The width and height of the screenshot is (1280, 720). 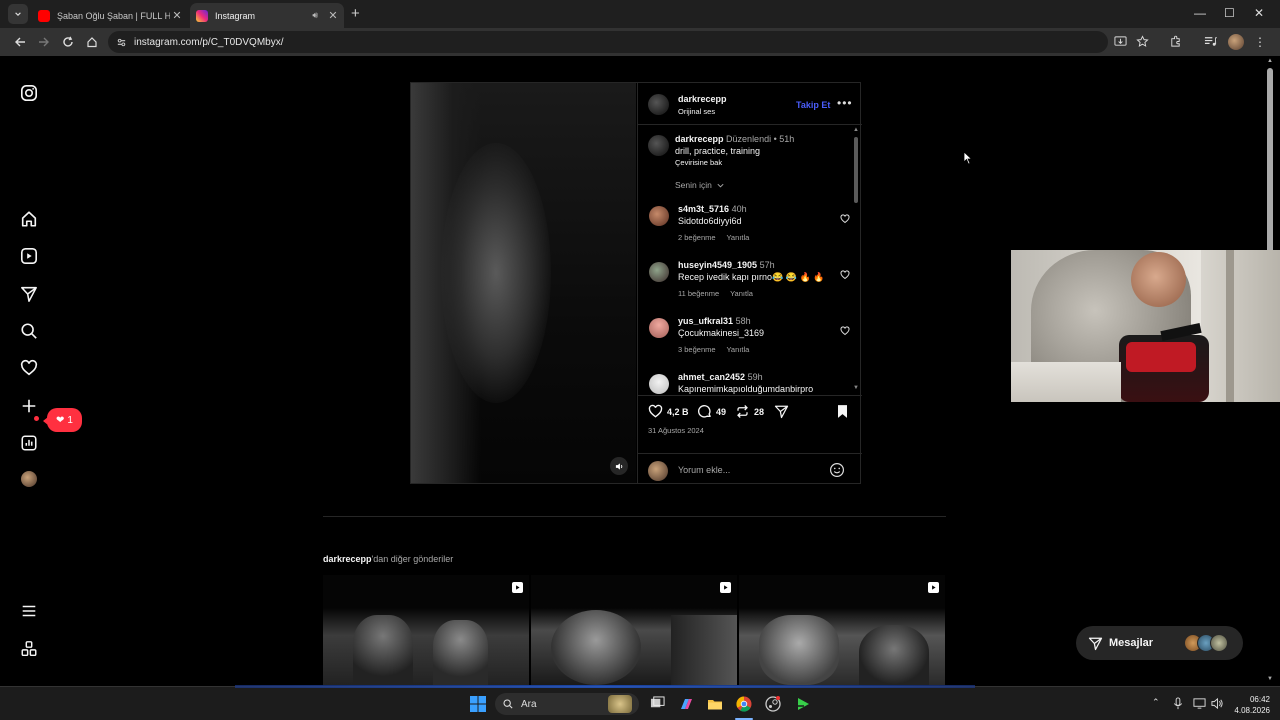 What do you see at coordinates (842, 411) in the screenshot?
I see `save-button` at bounding box center [842, 411].